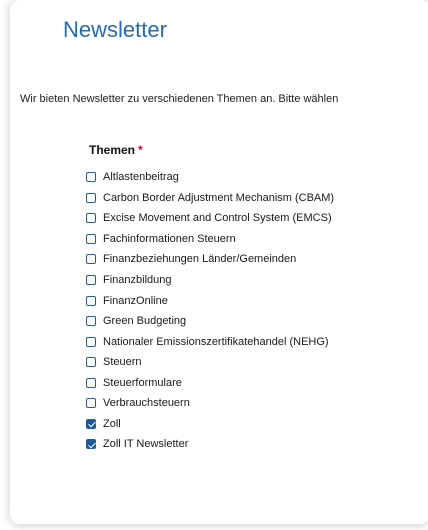 This screenshot has width=428, height=530. What do you see at coordinates (145, 321) in the screenshot?
I see `topic-label: Green Budgeting` at bounding box center [145, 321].